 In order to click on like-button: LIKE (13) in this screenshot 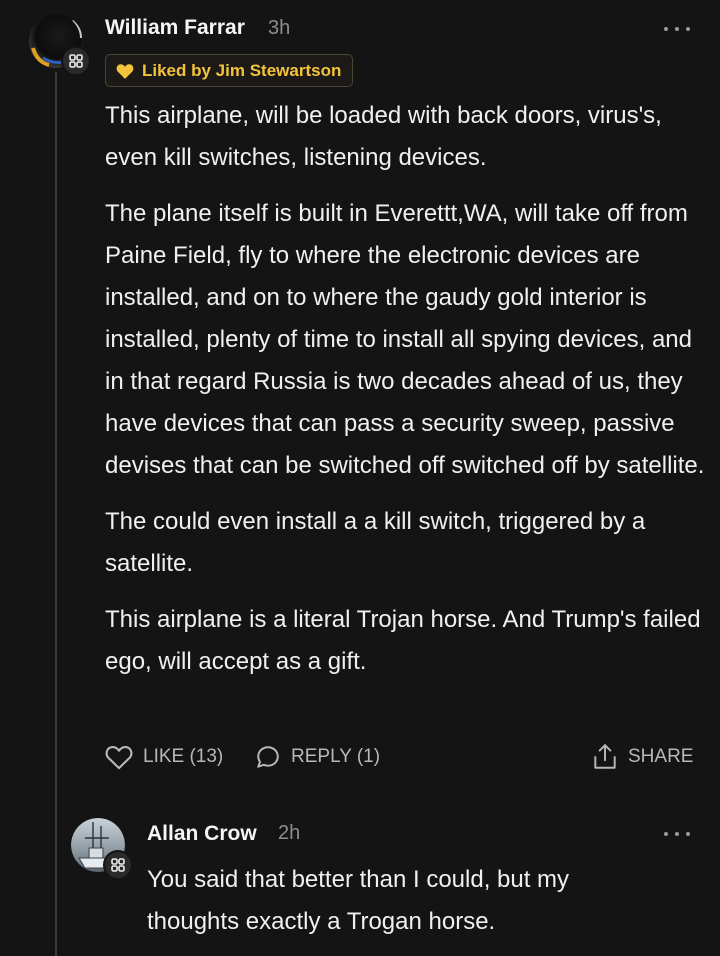, I will do `click(164, 757)`.